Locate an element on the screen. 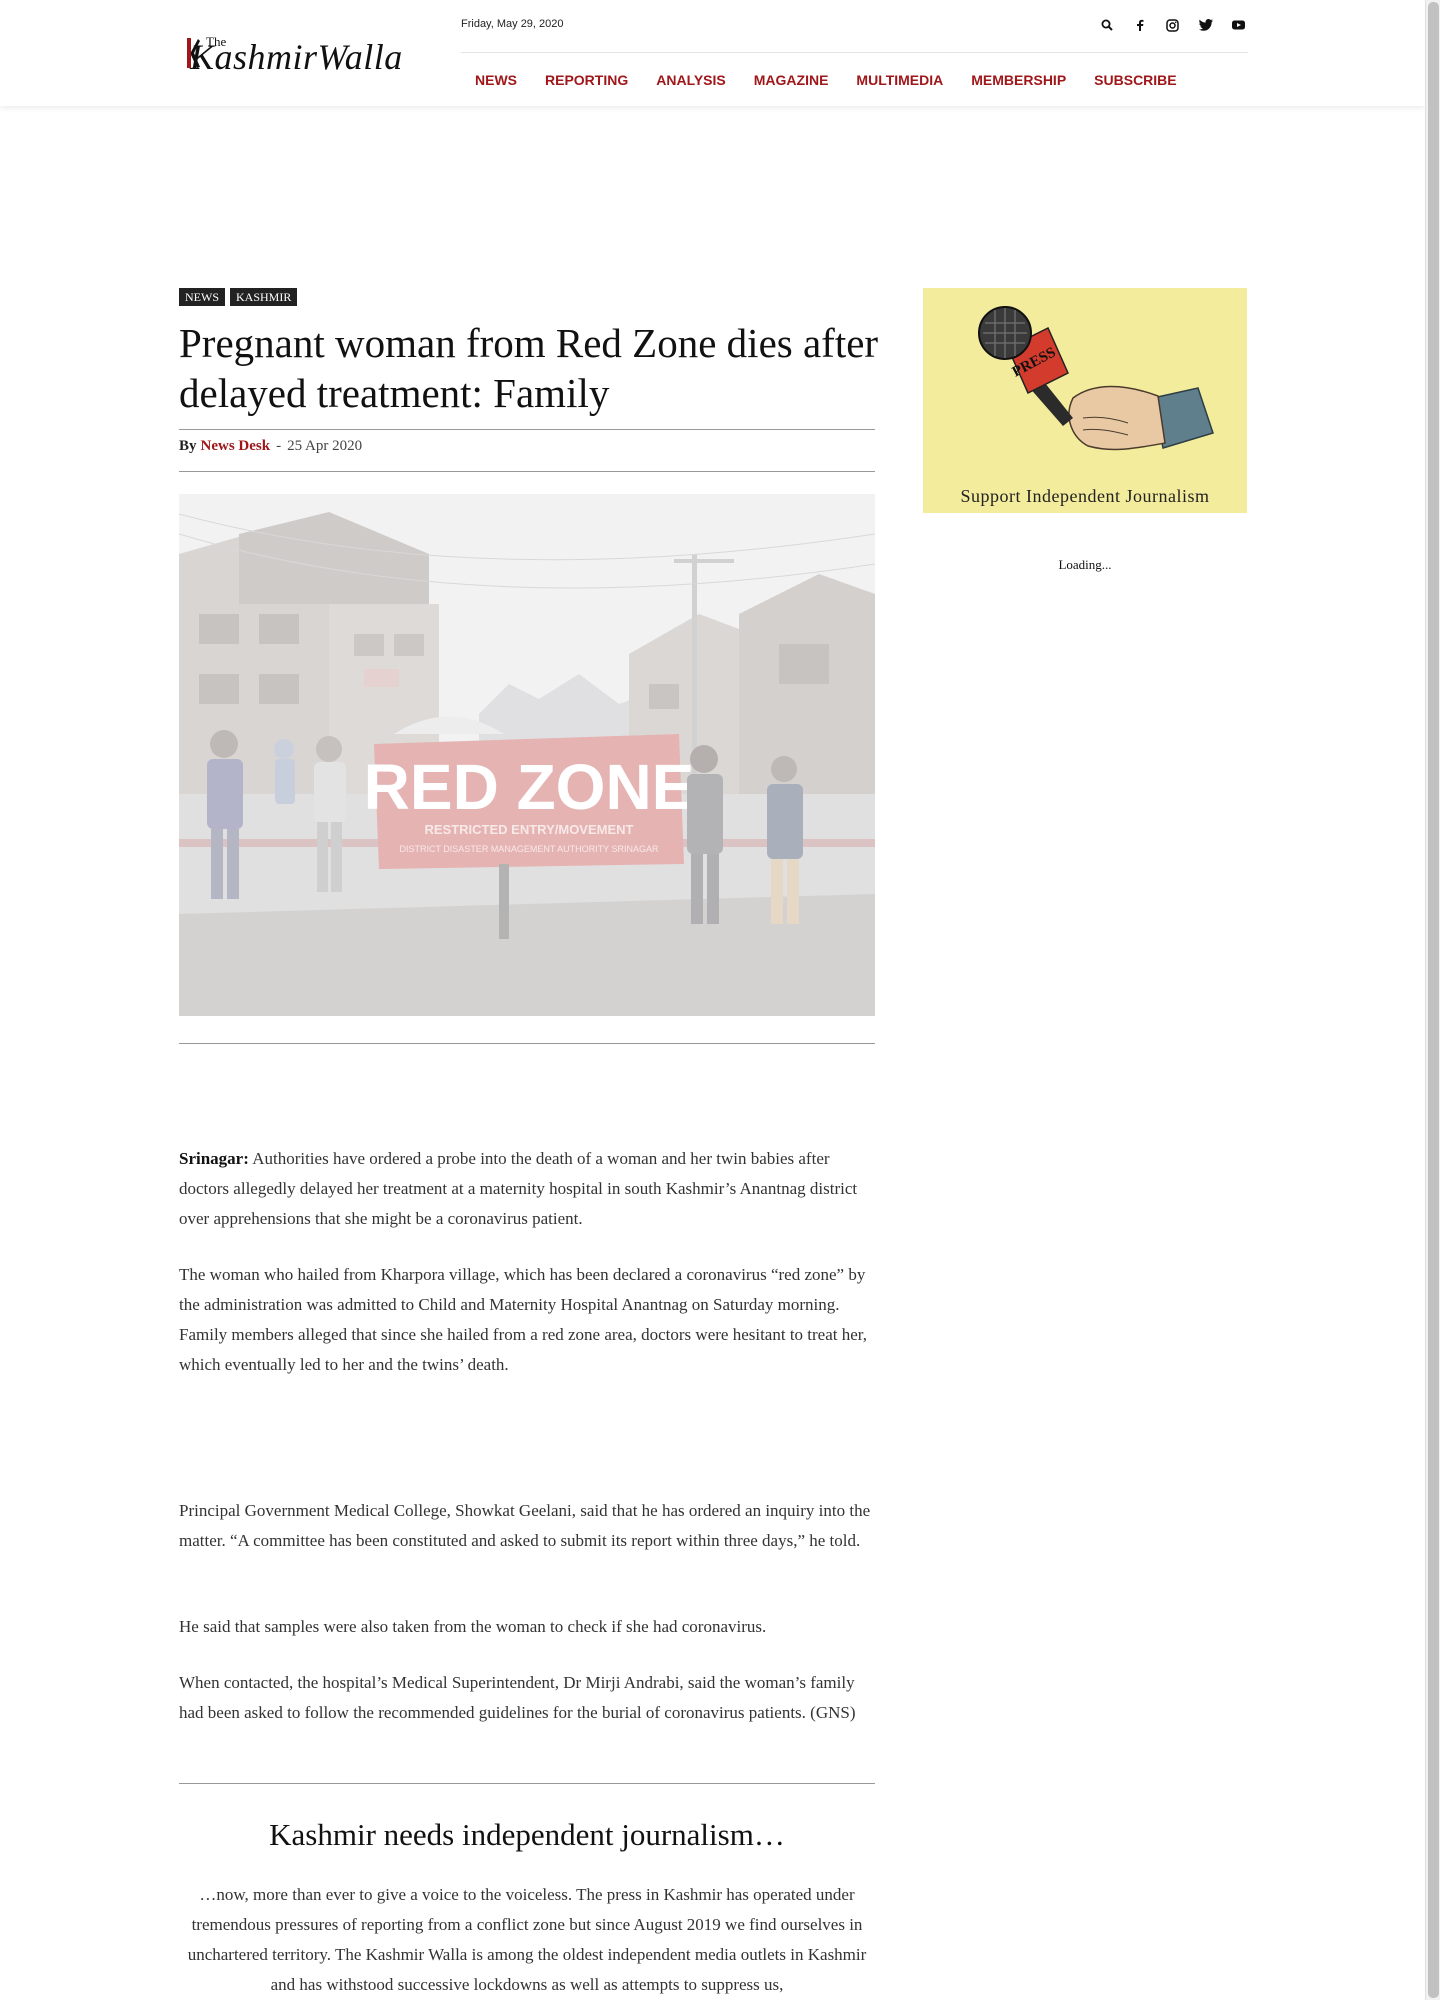 The height and width of the screenshot is (2000, 1440). social-icons is located at coordinates (1172, 25).